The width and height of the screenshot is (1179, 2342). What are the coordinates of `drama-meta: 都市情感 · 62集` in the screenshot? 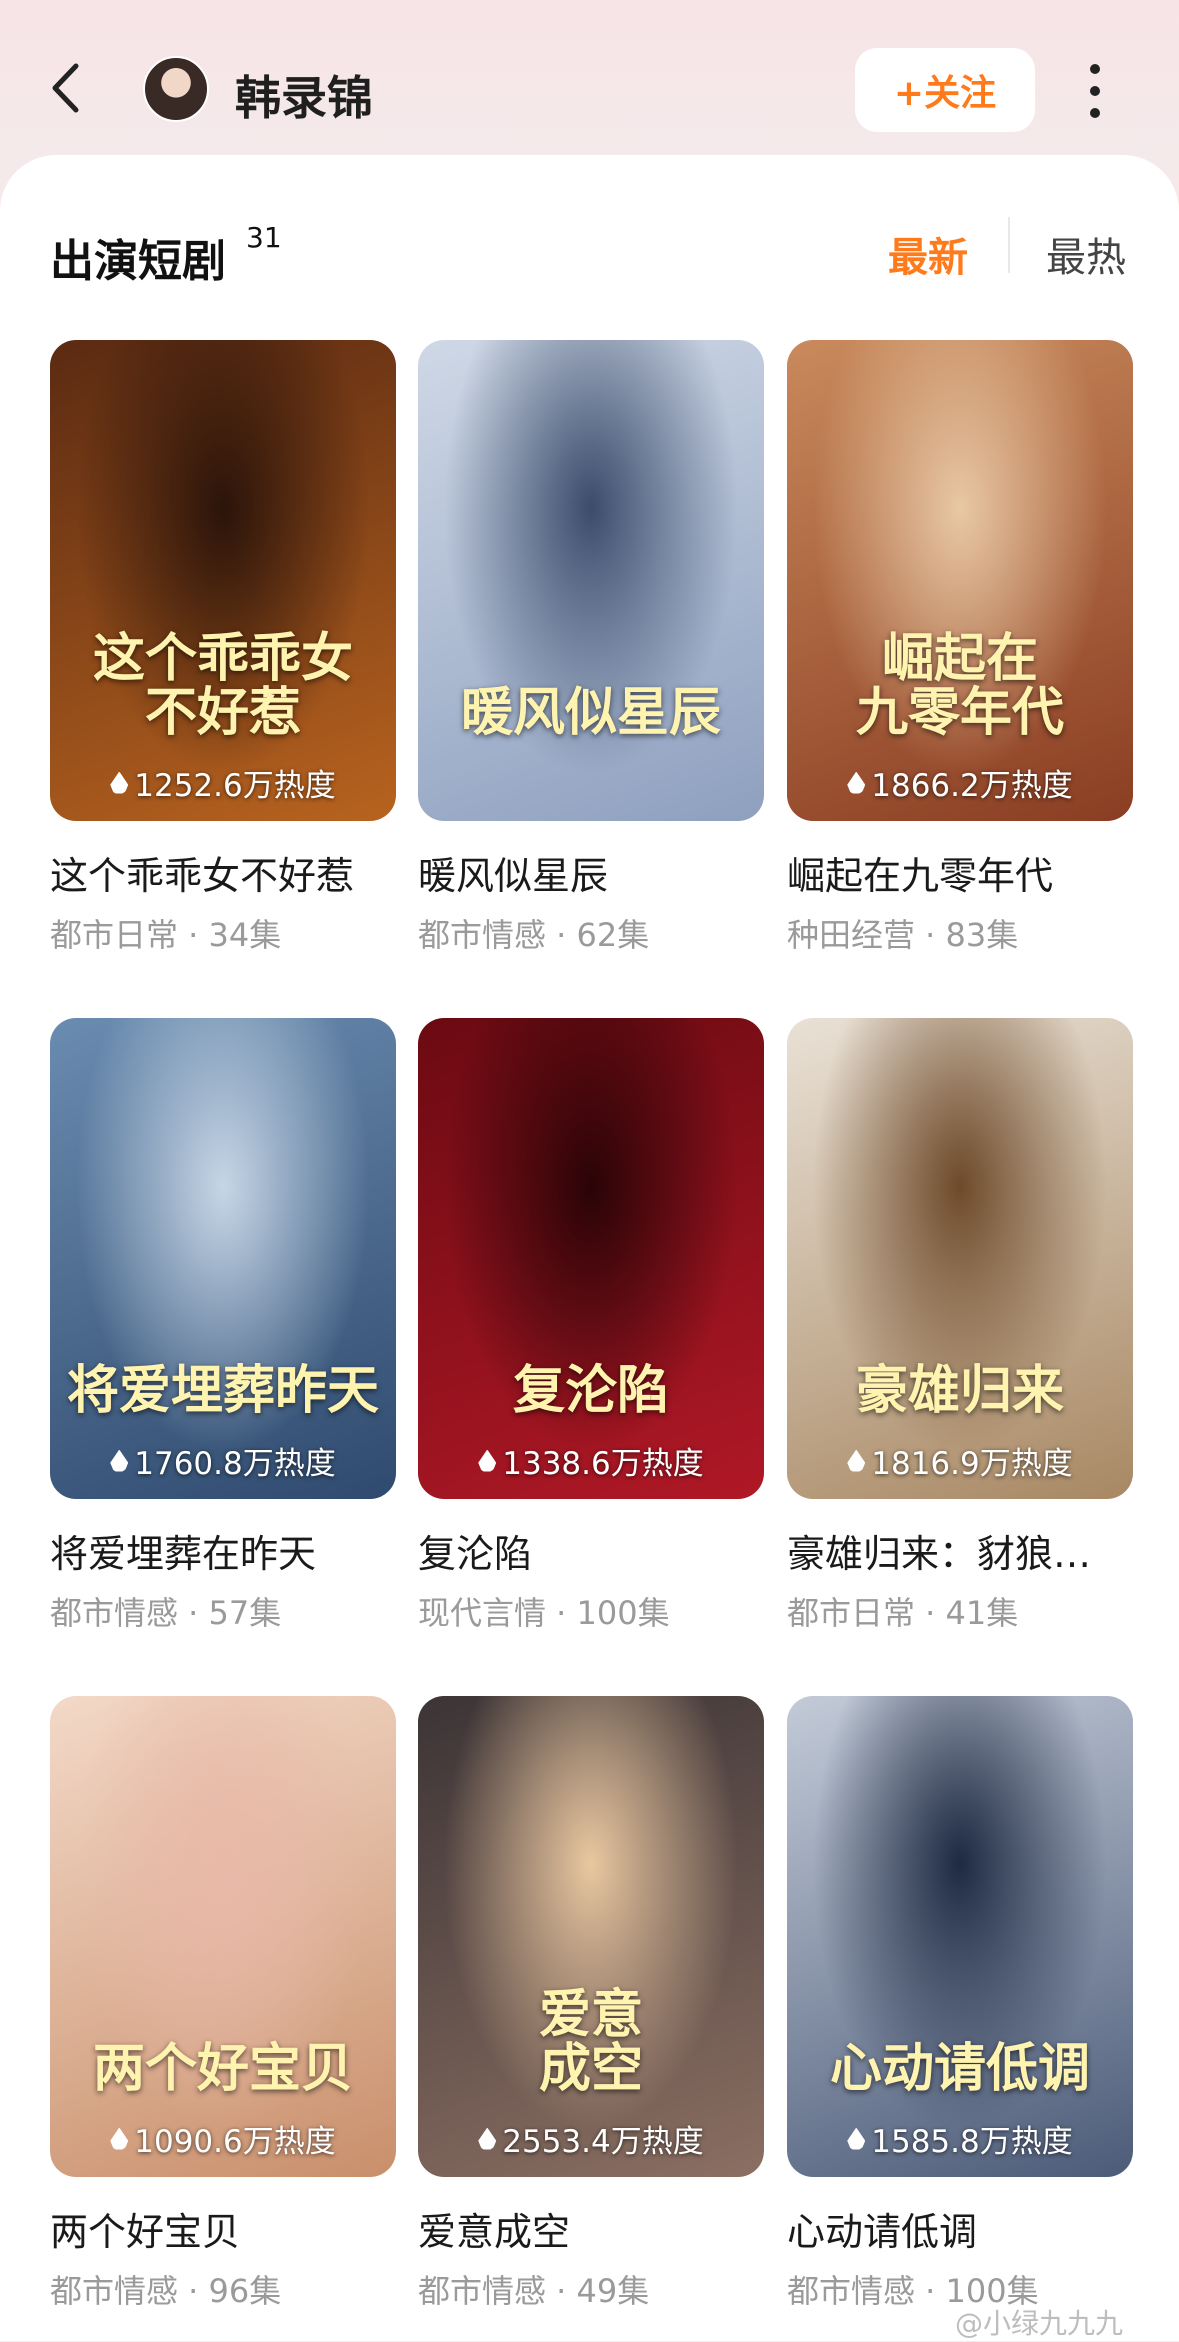 It's located at (534, 935).